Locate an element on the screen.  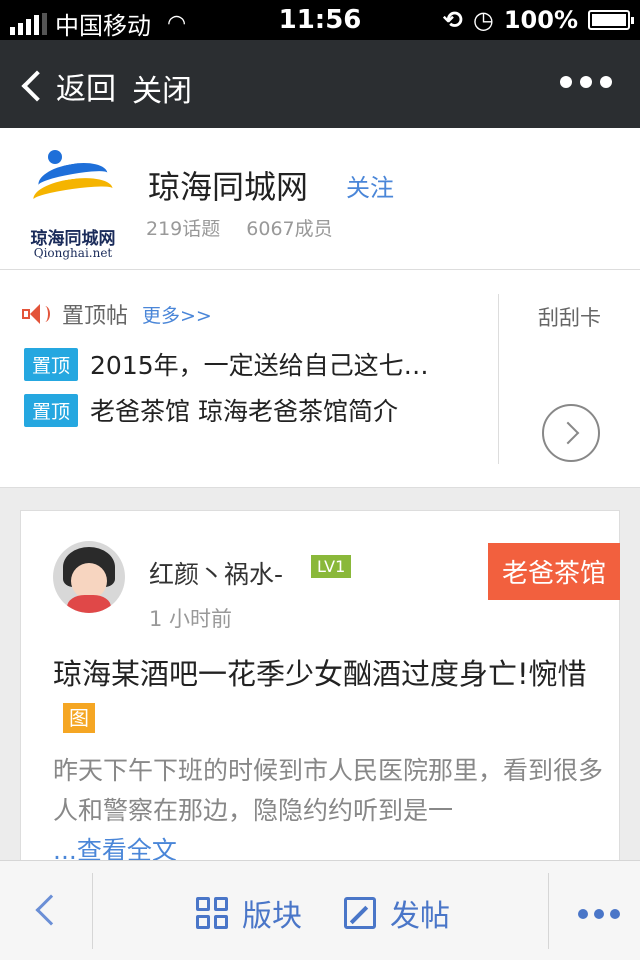
forum-logo: 琼海同城网 Qionghai.net is located at coordinates (73, 202).